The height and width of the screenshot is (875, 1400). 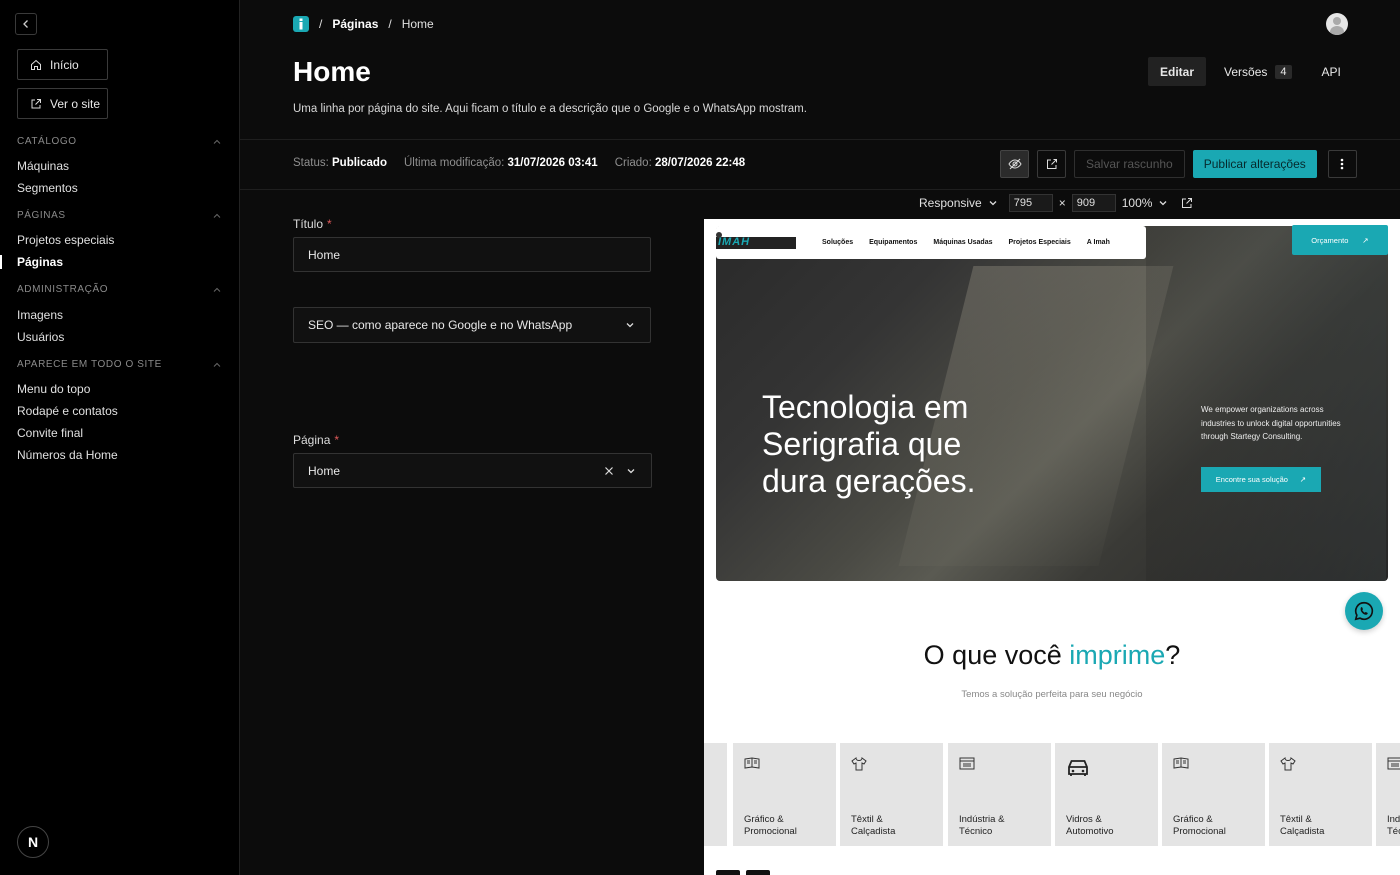 I want to click on tab-editar: Editar, so click(x=1177, y=71).